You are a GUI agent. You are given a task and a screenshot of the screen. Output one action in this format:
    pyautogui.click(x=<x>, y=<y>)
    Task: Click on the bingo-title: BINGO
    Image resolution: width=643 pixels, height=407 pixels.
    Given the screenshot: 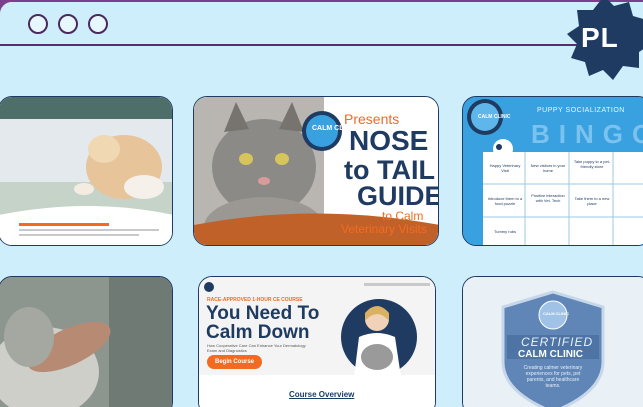 What is the action you would take?
    pyautogui.click(x=587, y=134)
    